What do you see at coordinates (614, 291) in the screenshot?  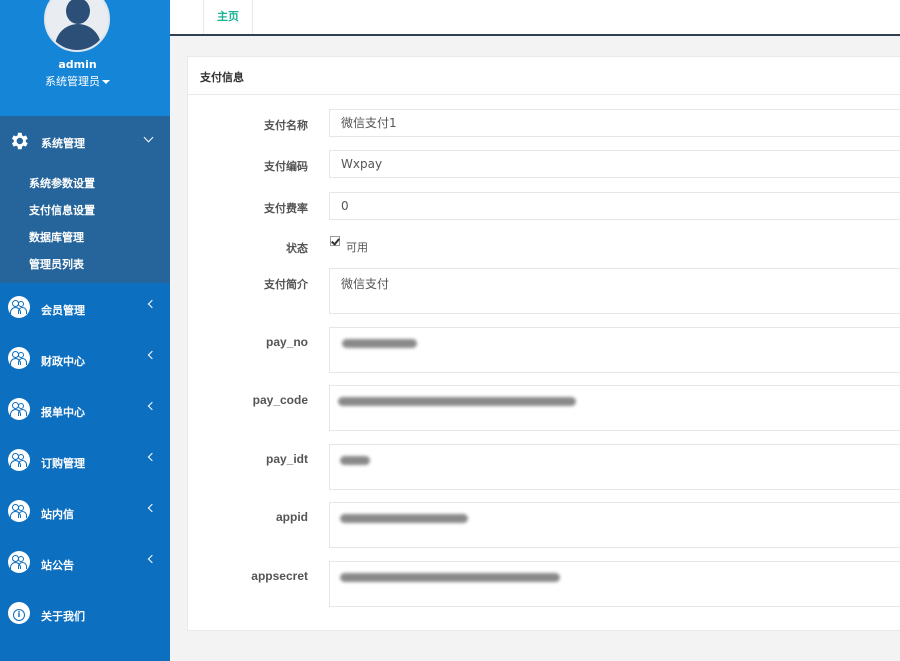 I see `pay-intro-textarea: 微信支付` at bounding box center [614, 291].